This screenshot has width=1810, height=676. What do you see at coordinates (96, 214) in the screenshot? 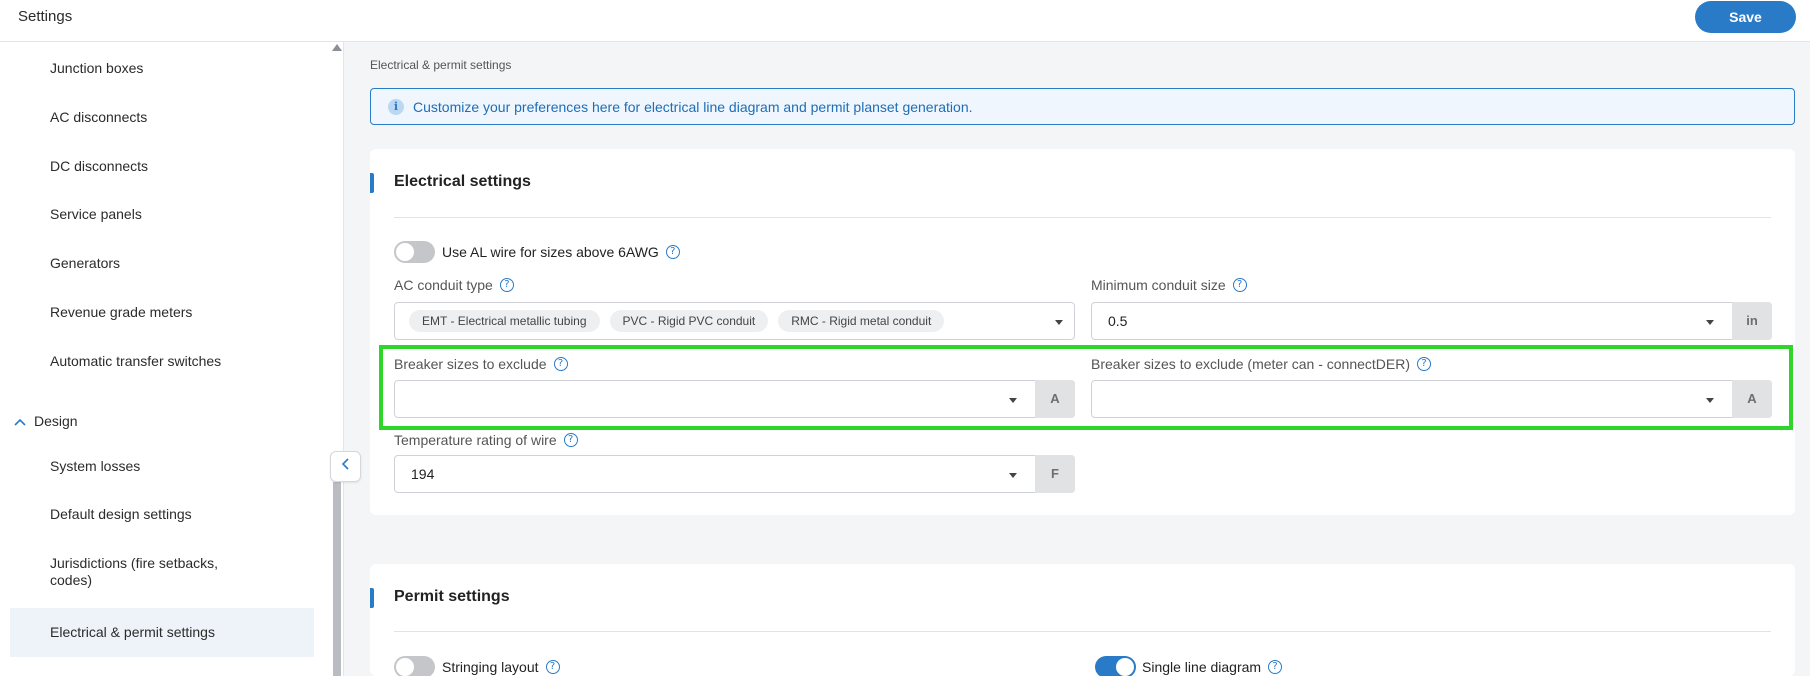
I see `sidebar-item-service-panels: Service panels` at bounding box center [96, 214].